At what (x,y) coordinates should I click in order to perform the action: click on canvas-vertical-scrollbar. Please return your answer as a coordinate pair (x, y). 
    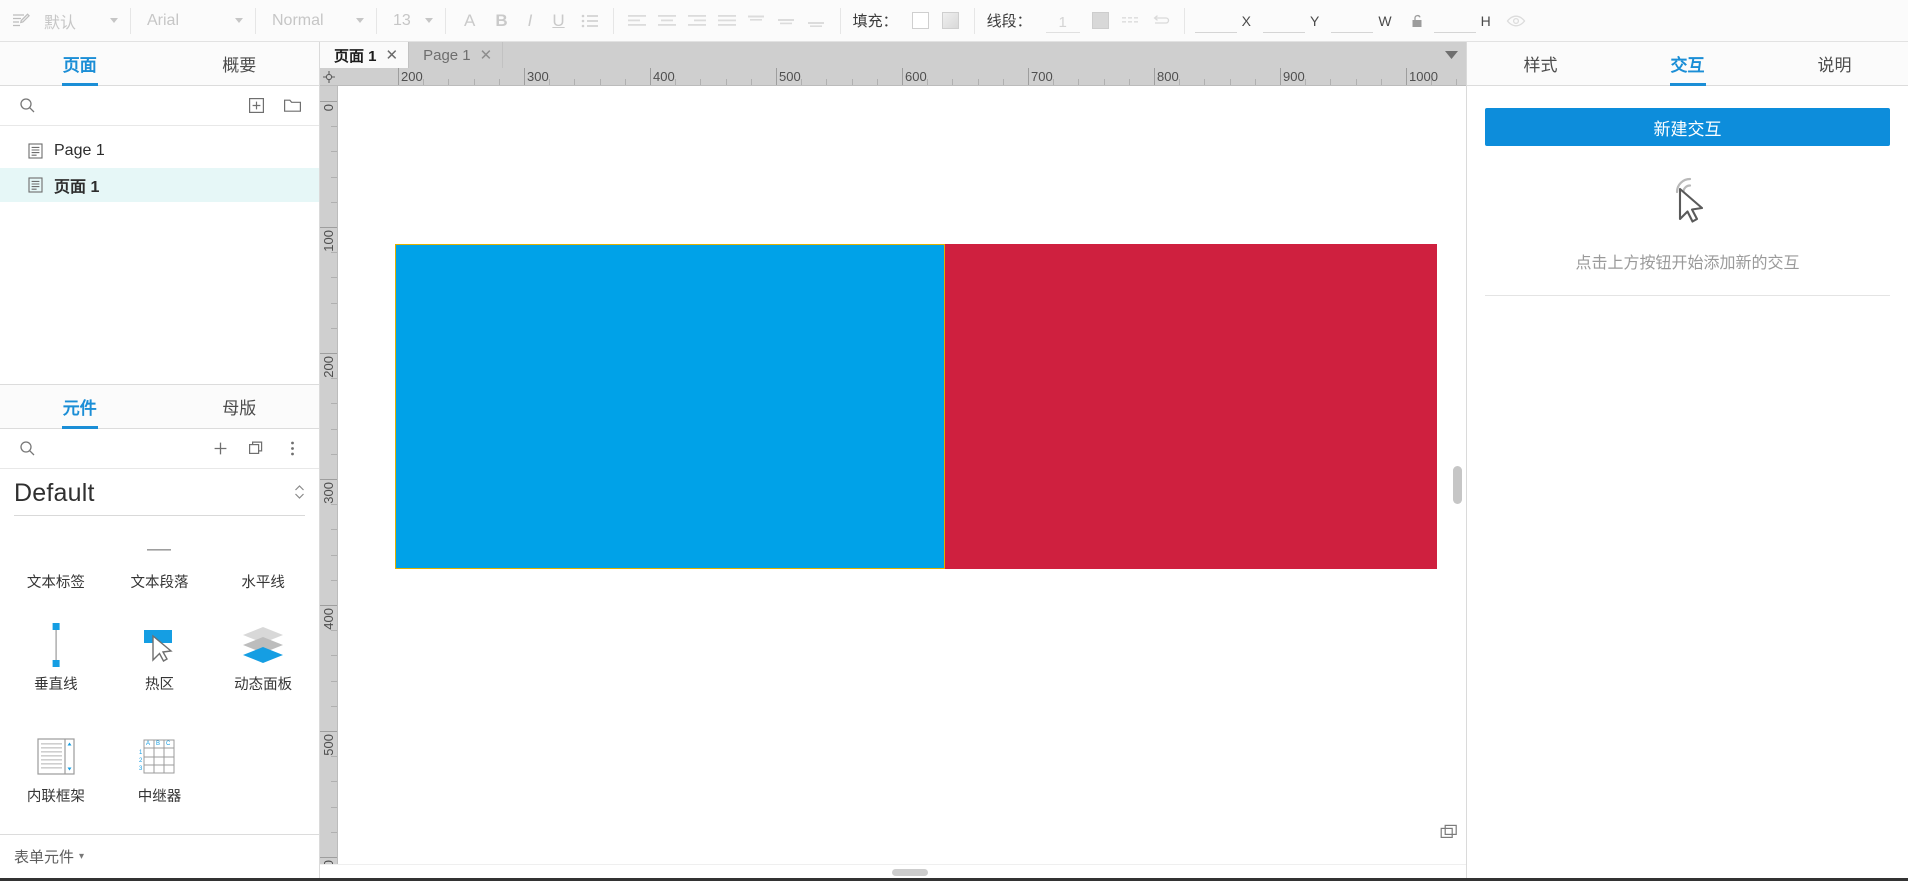
    Looking at the image, I should click on (1458, 475).